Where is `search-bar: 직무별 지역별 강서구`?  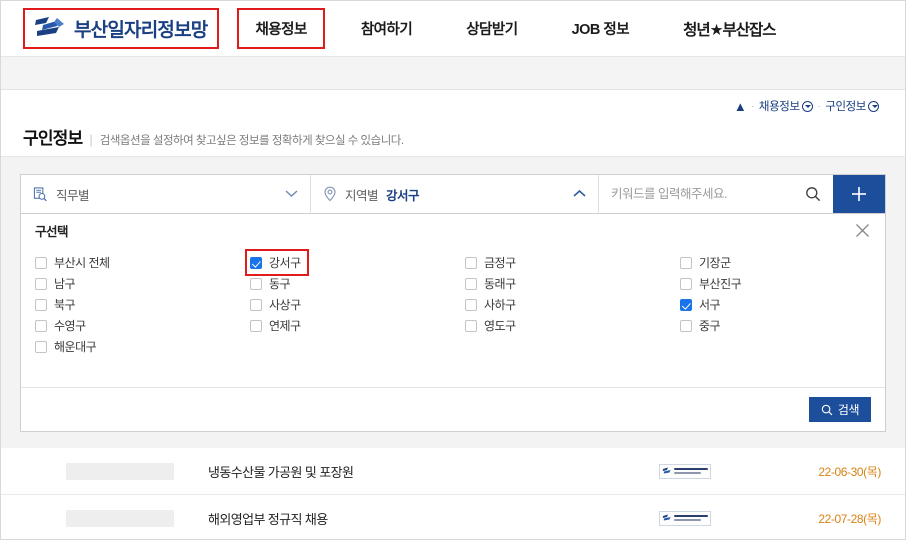
search-bar: 직무별 지역별 강서구 is located at coordinates (453, 194).